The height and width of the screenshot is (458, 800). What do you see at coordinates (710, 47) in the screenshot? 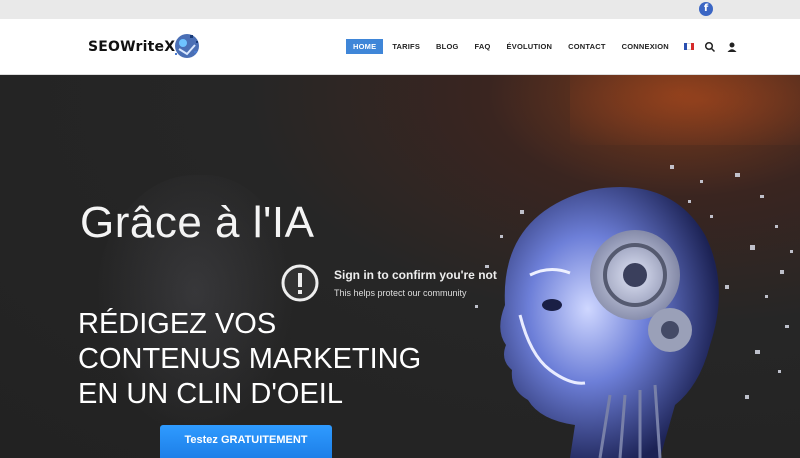
I see `search-icon` at bounding box center [710, 47].